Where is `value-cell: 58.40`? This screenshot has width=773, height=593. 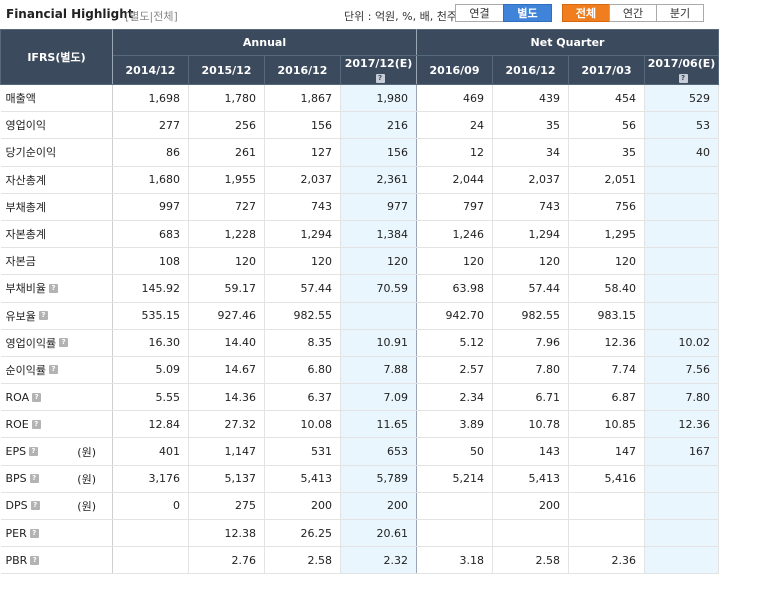 value-cell: 58.40 is located at coordinates (607, 288).